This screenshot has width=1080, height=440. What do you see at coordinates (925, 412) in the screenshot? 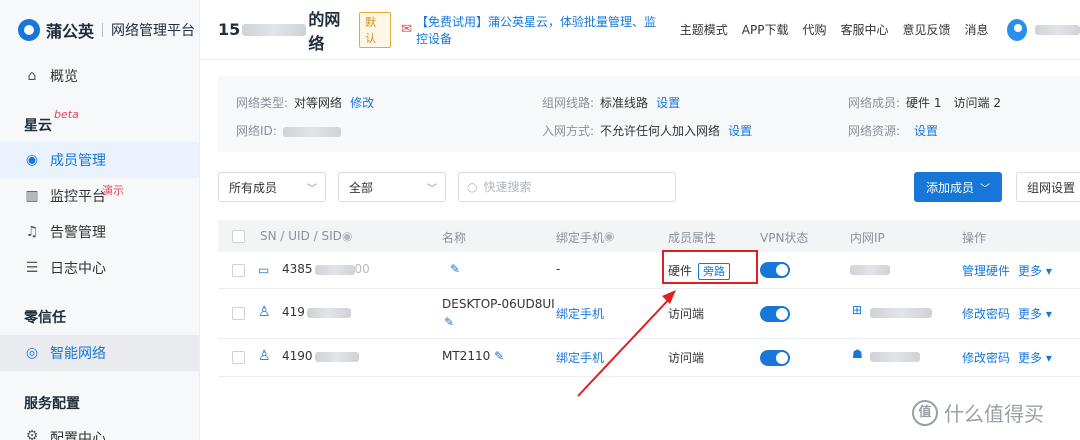
I see `watermark-logo-icon: 值` at bounding box center [925, 412].